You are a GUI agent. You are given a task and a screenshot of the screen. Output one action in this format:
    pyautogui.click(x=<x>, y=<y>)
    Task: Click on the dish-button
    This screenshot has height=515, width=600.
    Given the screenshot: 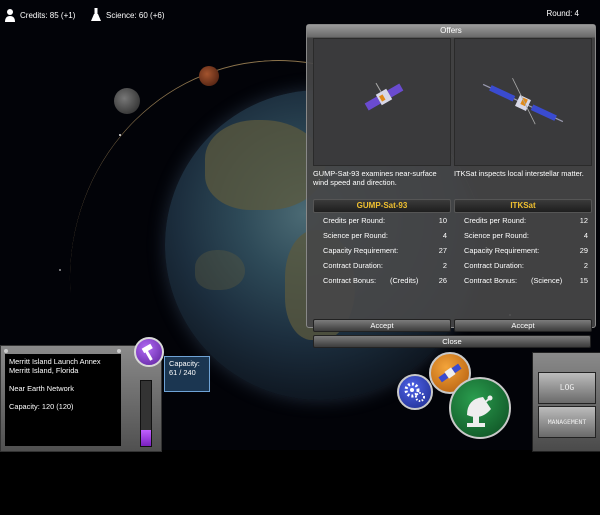 What is the action you would take?
    pyautogui.click(x=480, y=408)
    